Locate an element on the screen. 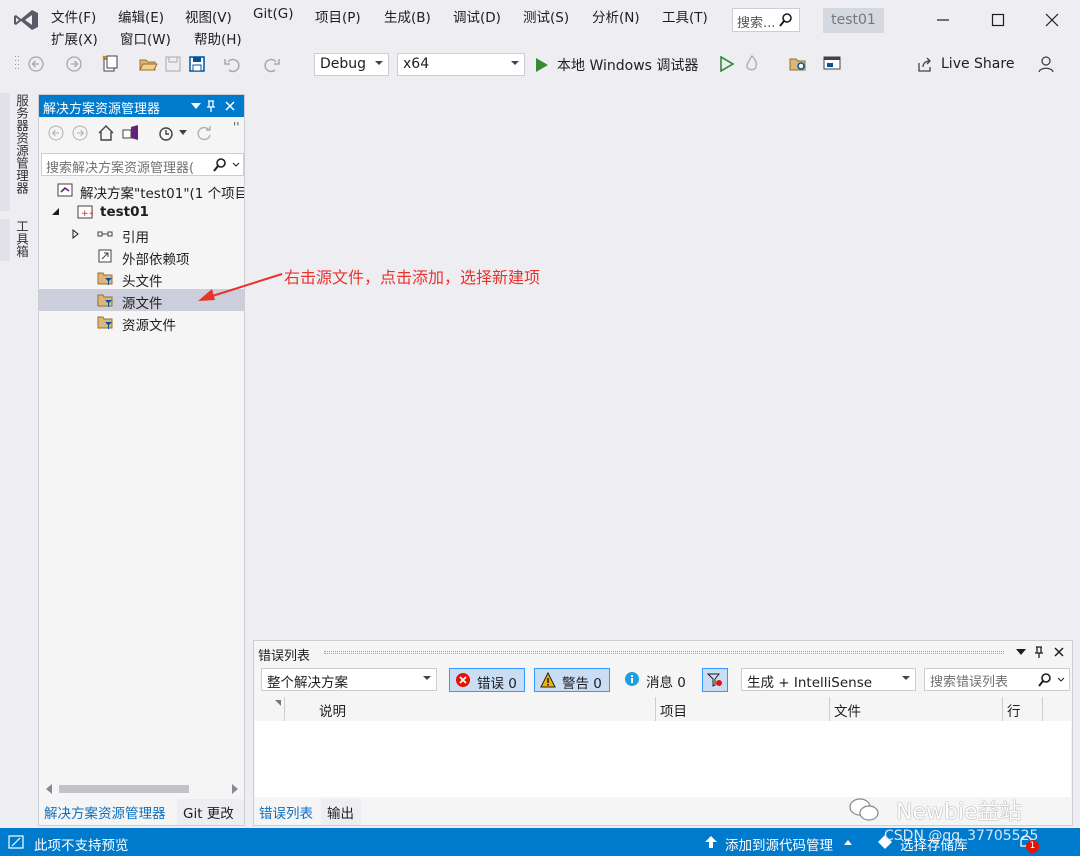 This screenshot has height=856, width=1080. menu-build: 生成(B) is located at coordinates (407, 16).